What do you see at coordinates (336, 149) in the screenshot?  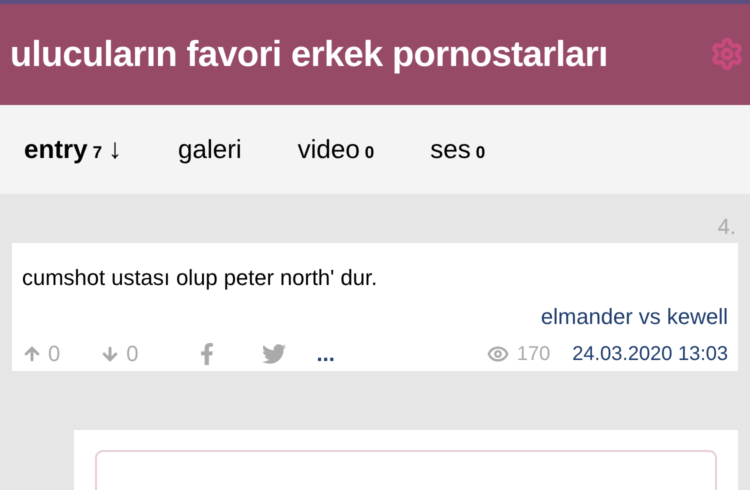 I see `tab: video 0` at bounding box center [336, 149].